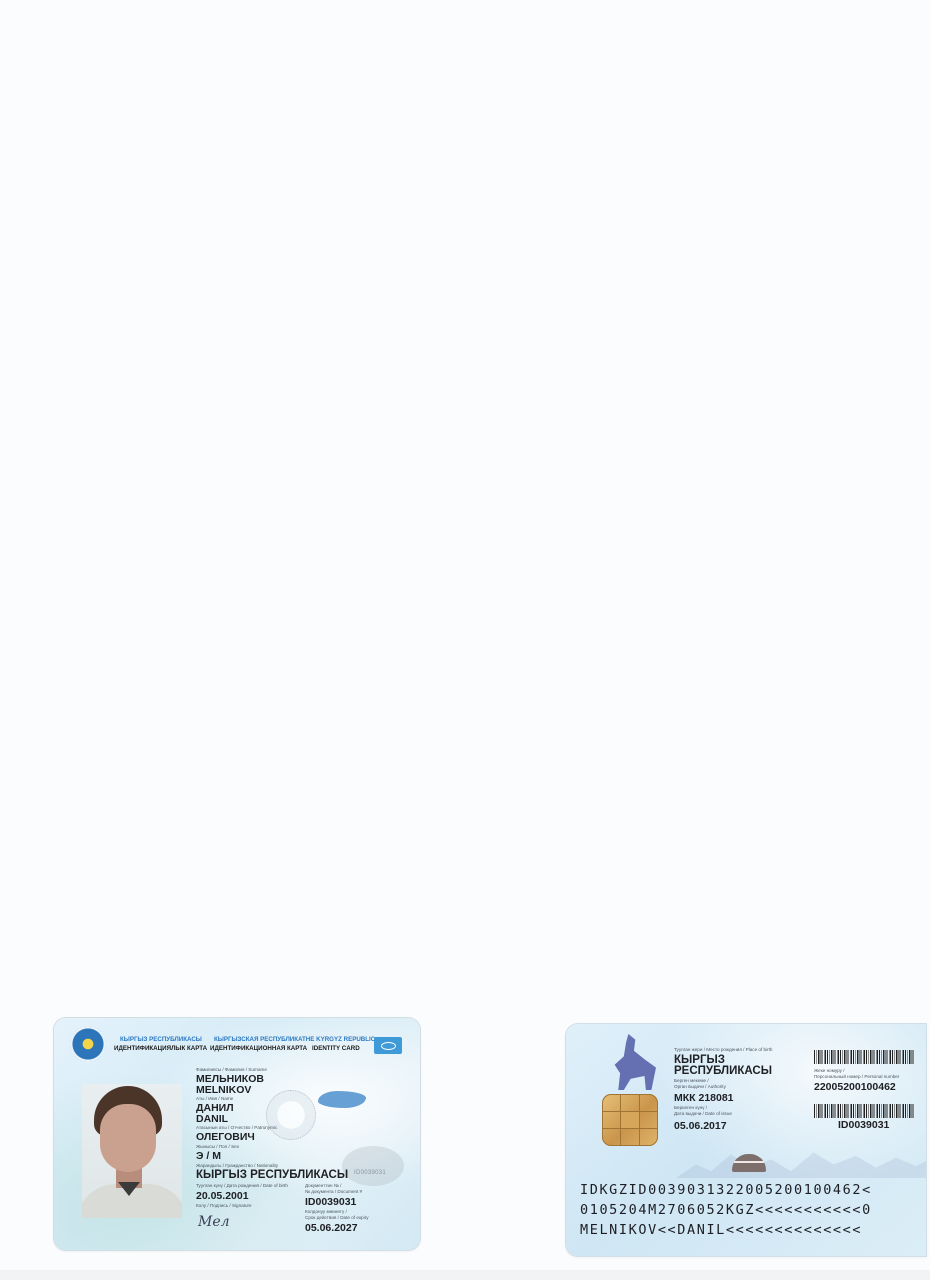 The image size is (930, 1280). Describe the element at coordinates (215, 1098) in the screenshot. I see `name-label: Аты / Имя / Name` at that location.